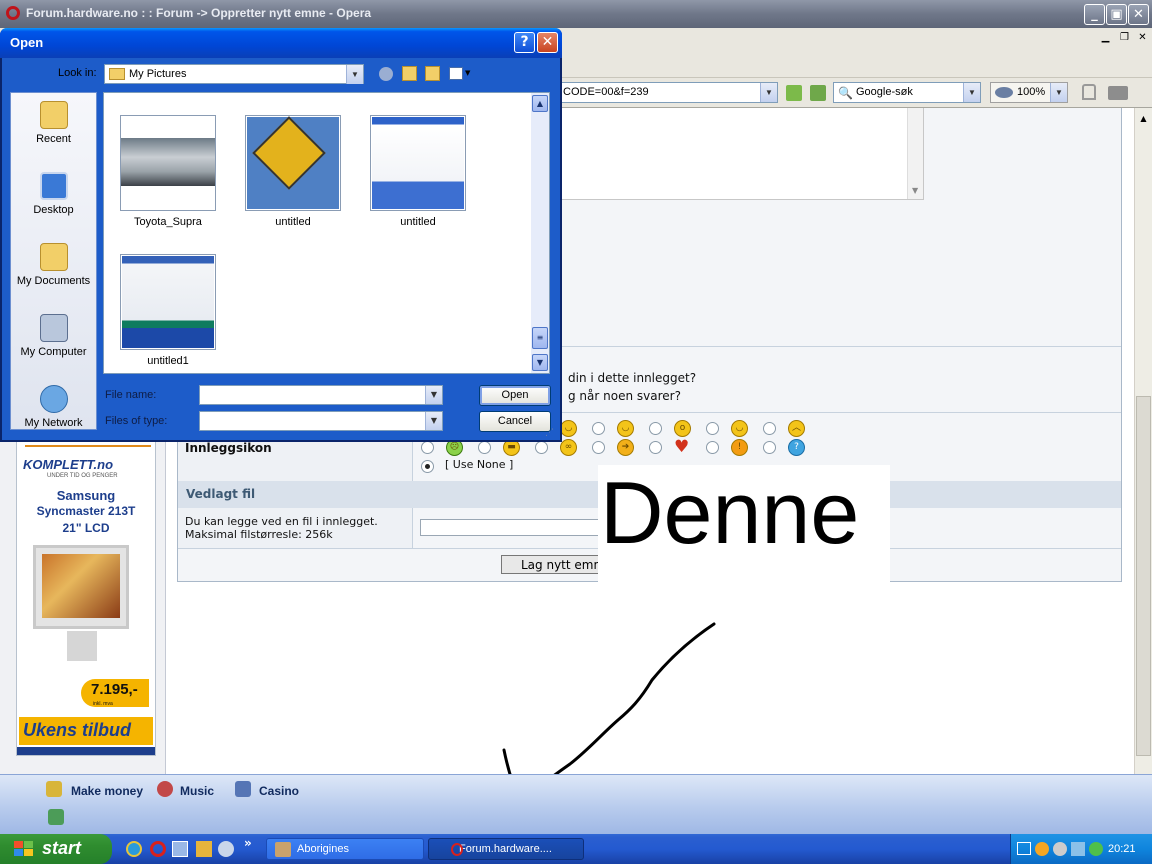 Image resolution: width=1152 pixels, height=864 pixels. Describe the element at coordinates (234, 74) in the screenshot. I see `look-in-select: My Pictures ▼` at that location.